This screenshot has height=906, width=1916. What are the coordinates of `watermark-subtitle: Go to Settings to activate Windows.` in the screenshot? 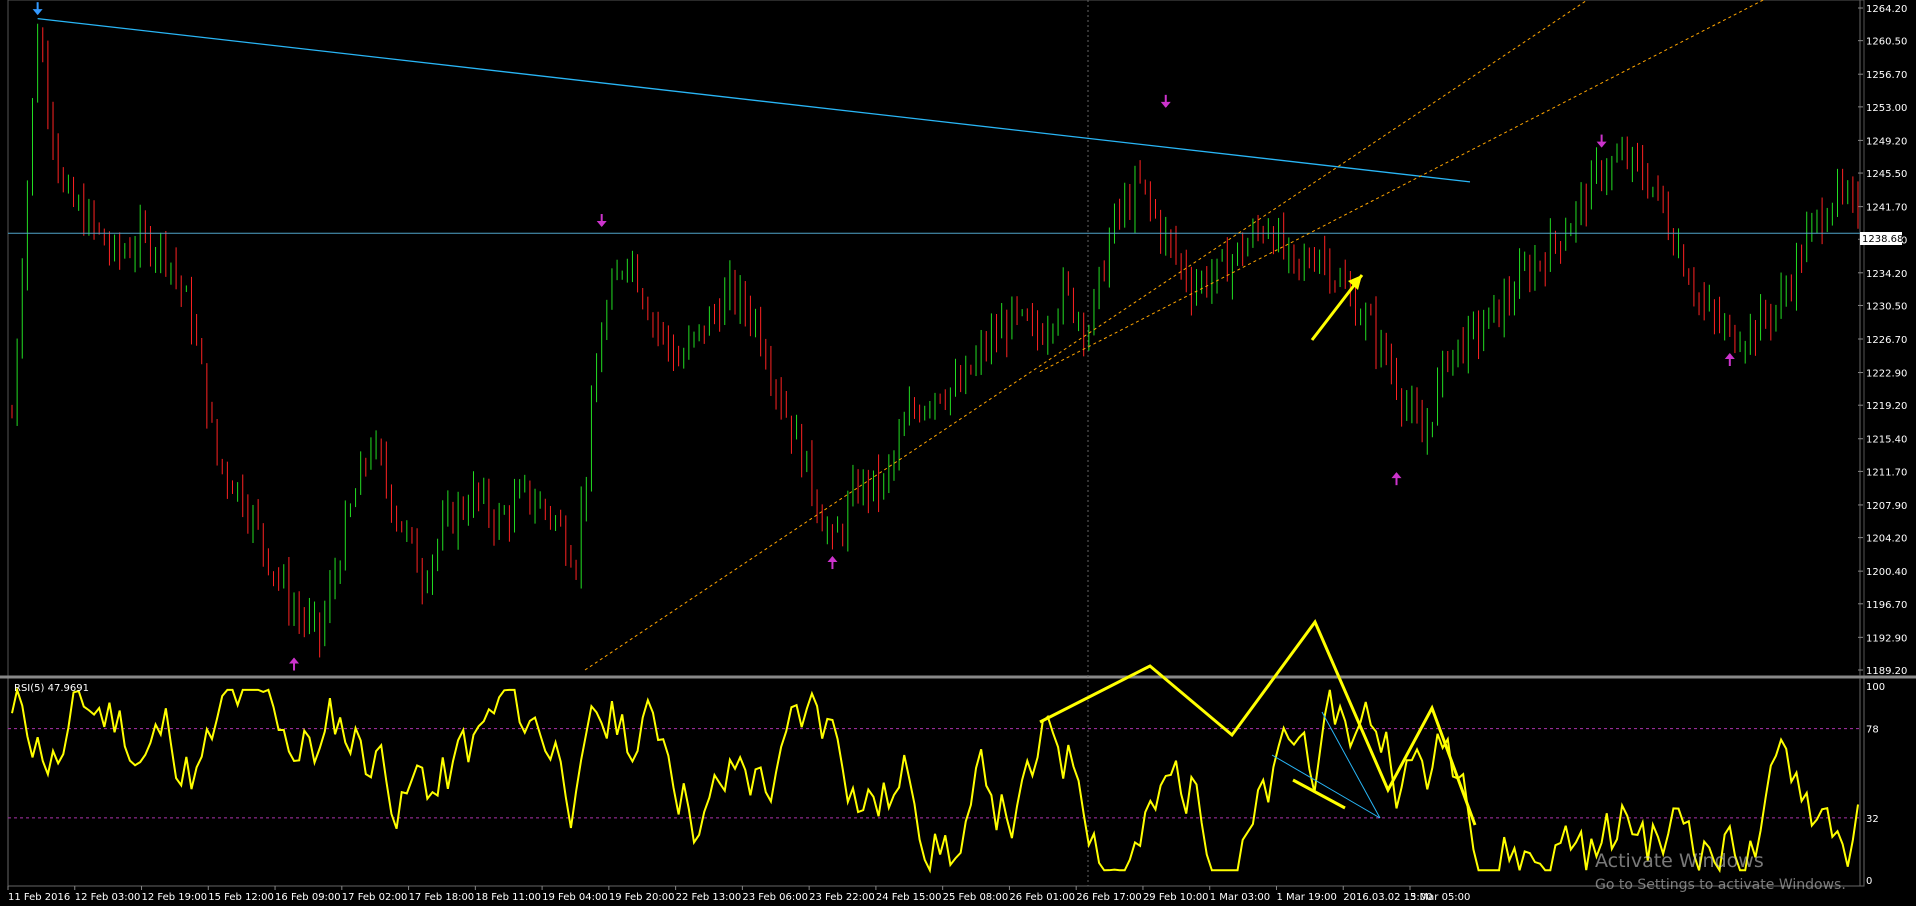 It's located at (1720, 885).